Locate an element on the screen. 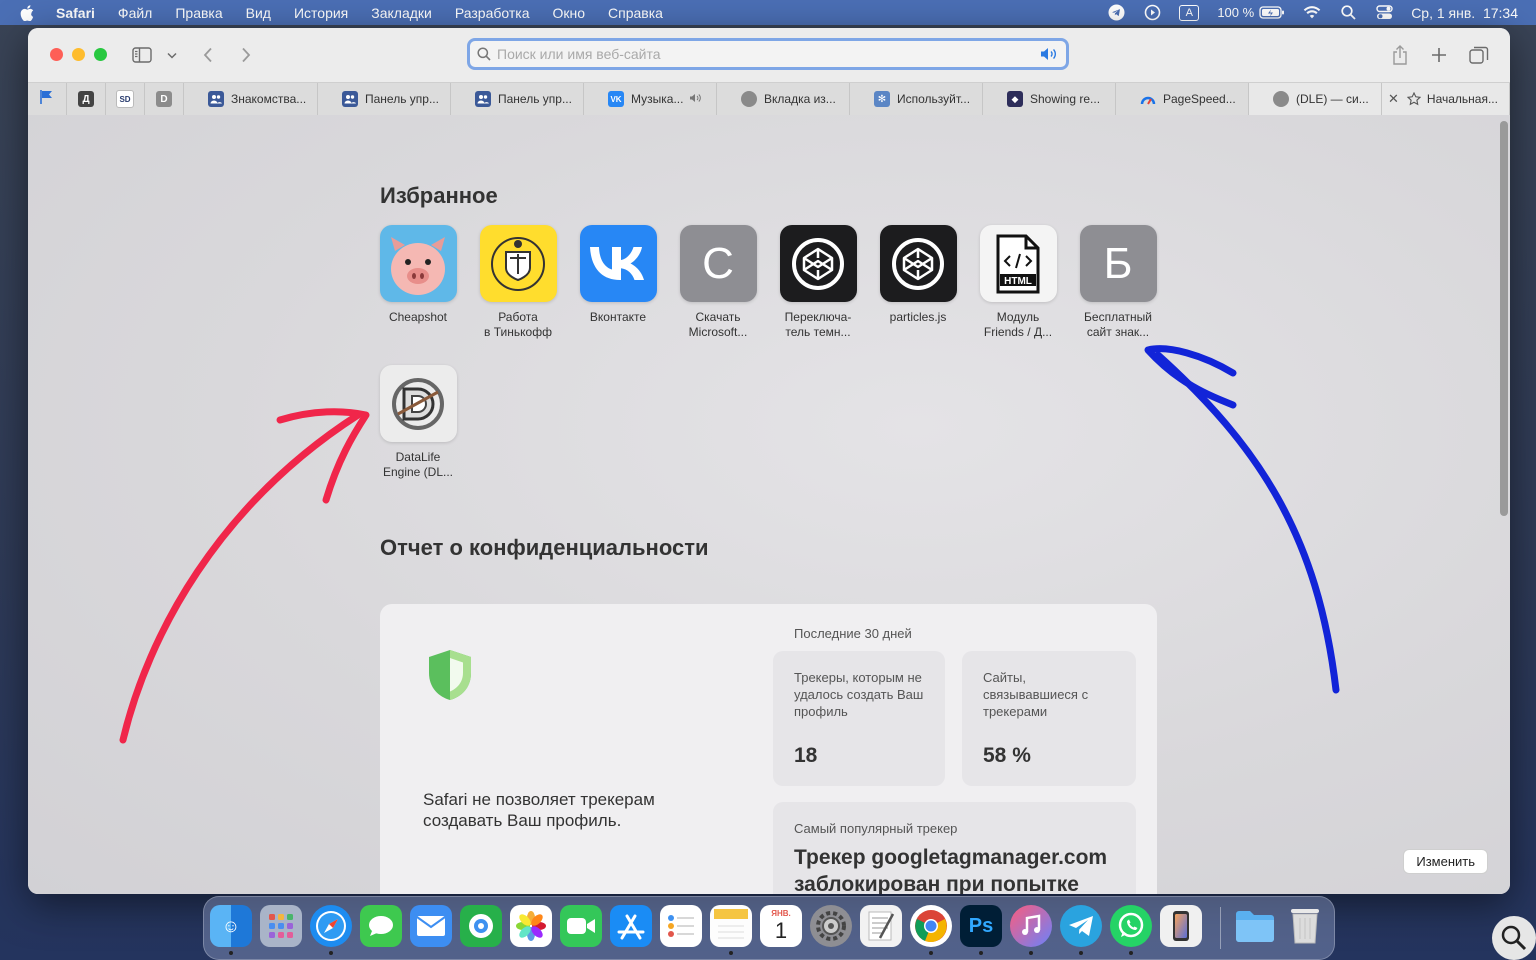 The width and height of the screenshot is (1536, 960). zoom-window-button is located at coordinates (100, 54).